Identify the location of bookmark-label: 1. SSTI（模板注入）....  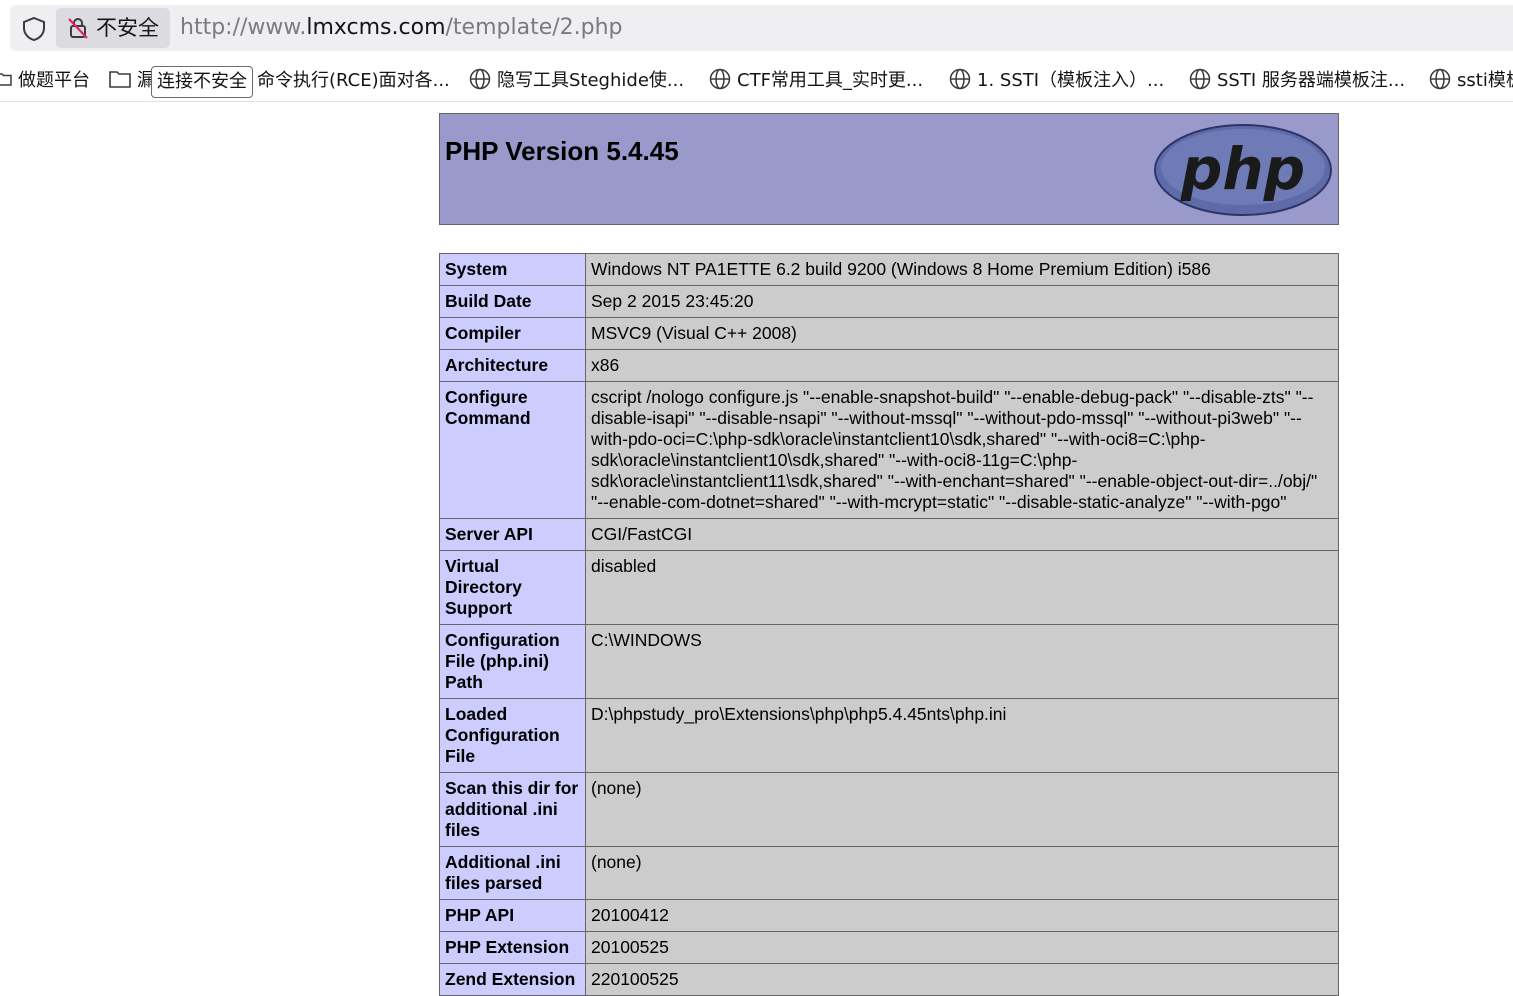
(1071, 80).